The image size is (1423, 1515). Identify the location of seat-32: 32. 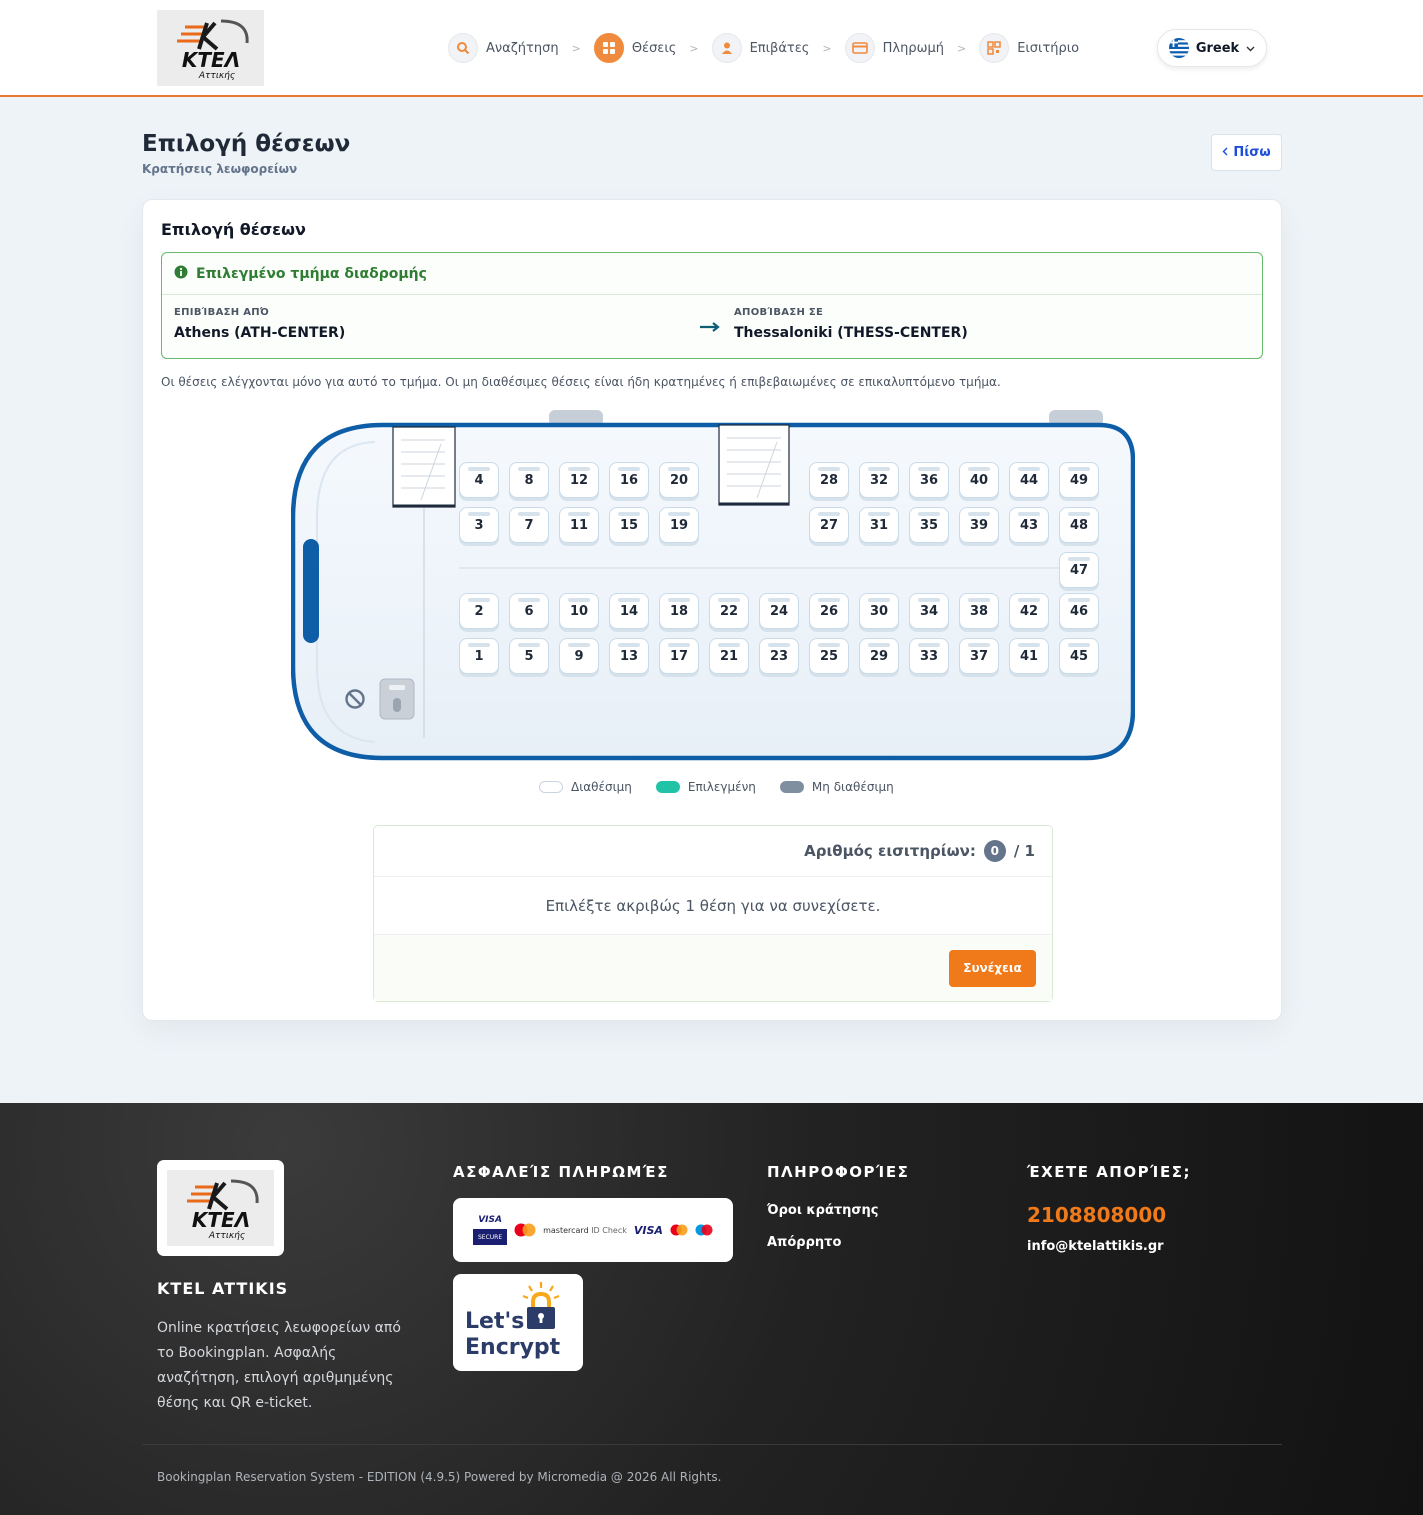
(879, 480).